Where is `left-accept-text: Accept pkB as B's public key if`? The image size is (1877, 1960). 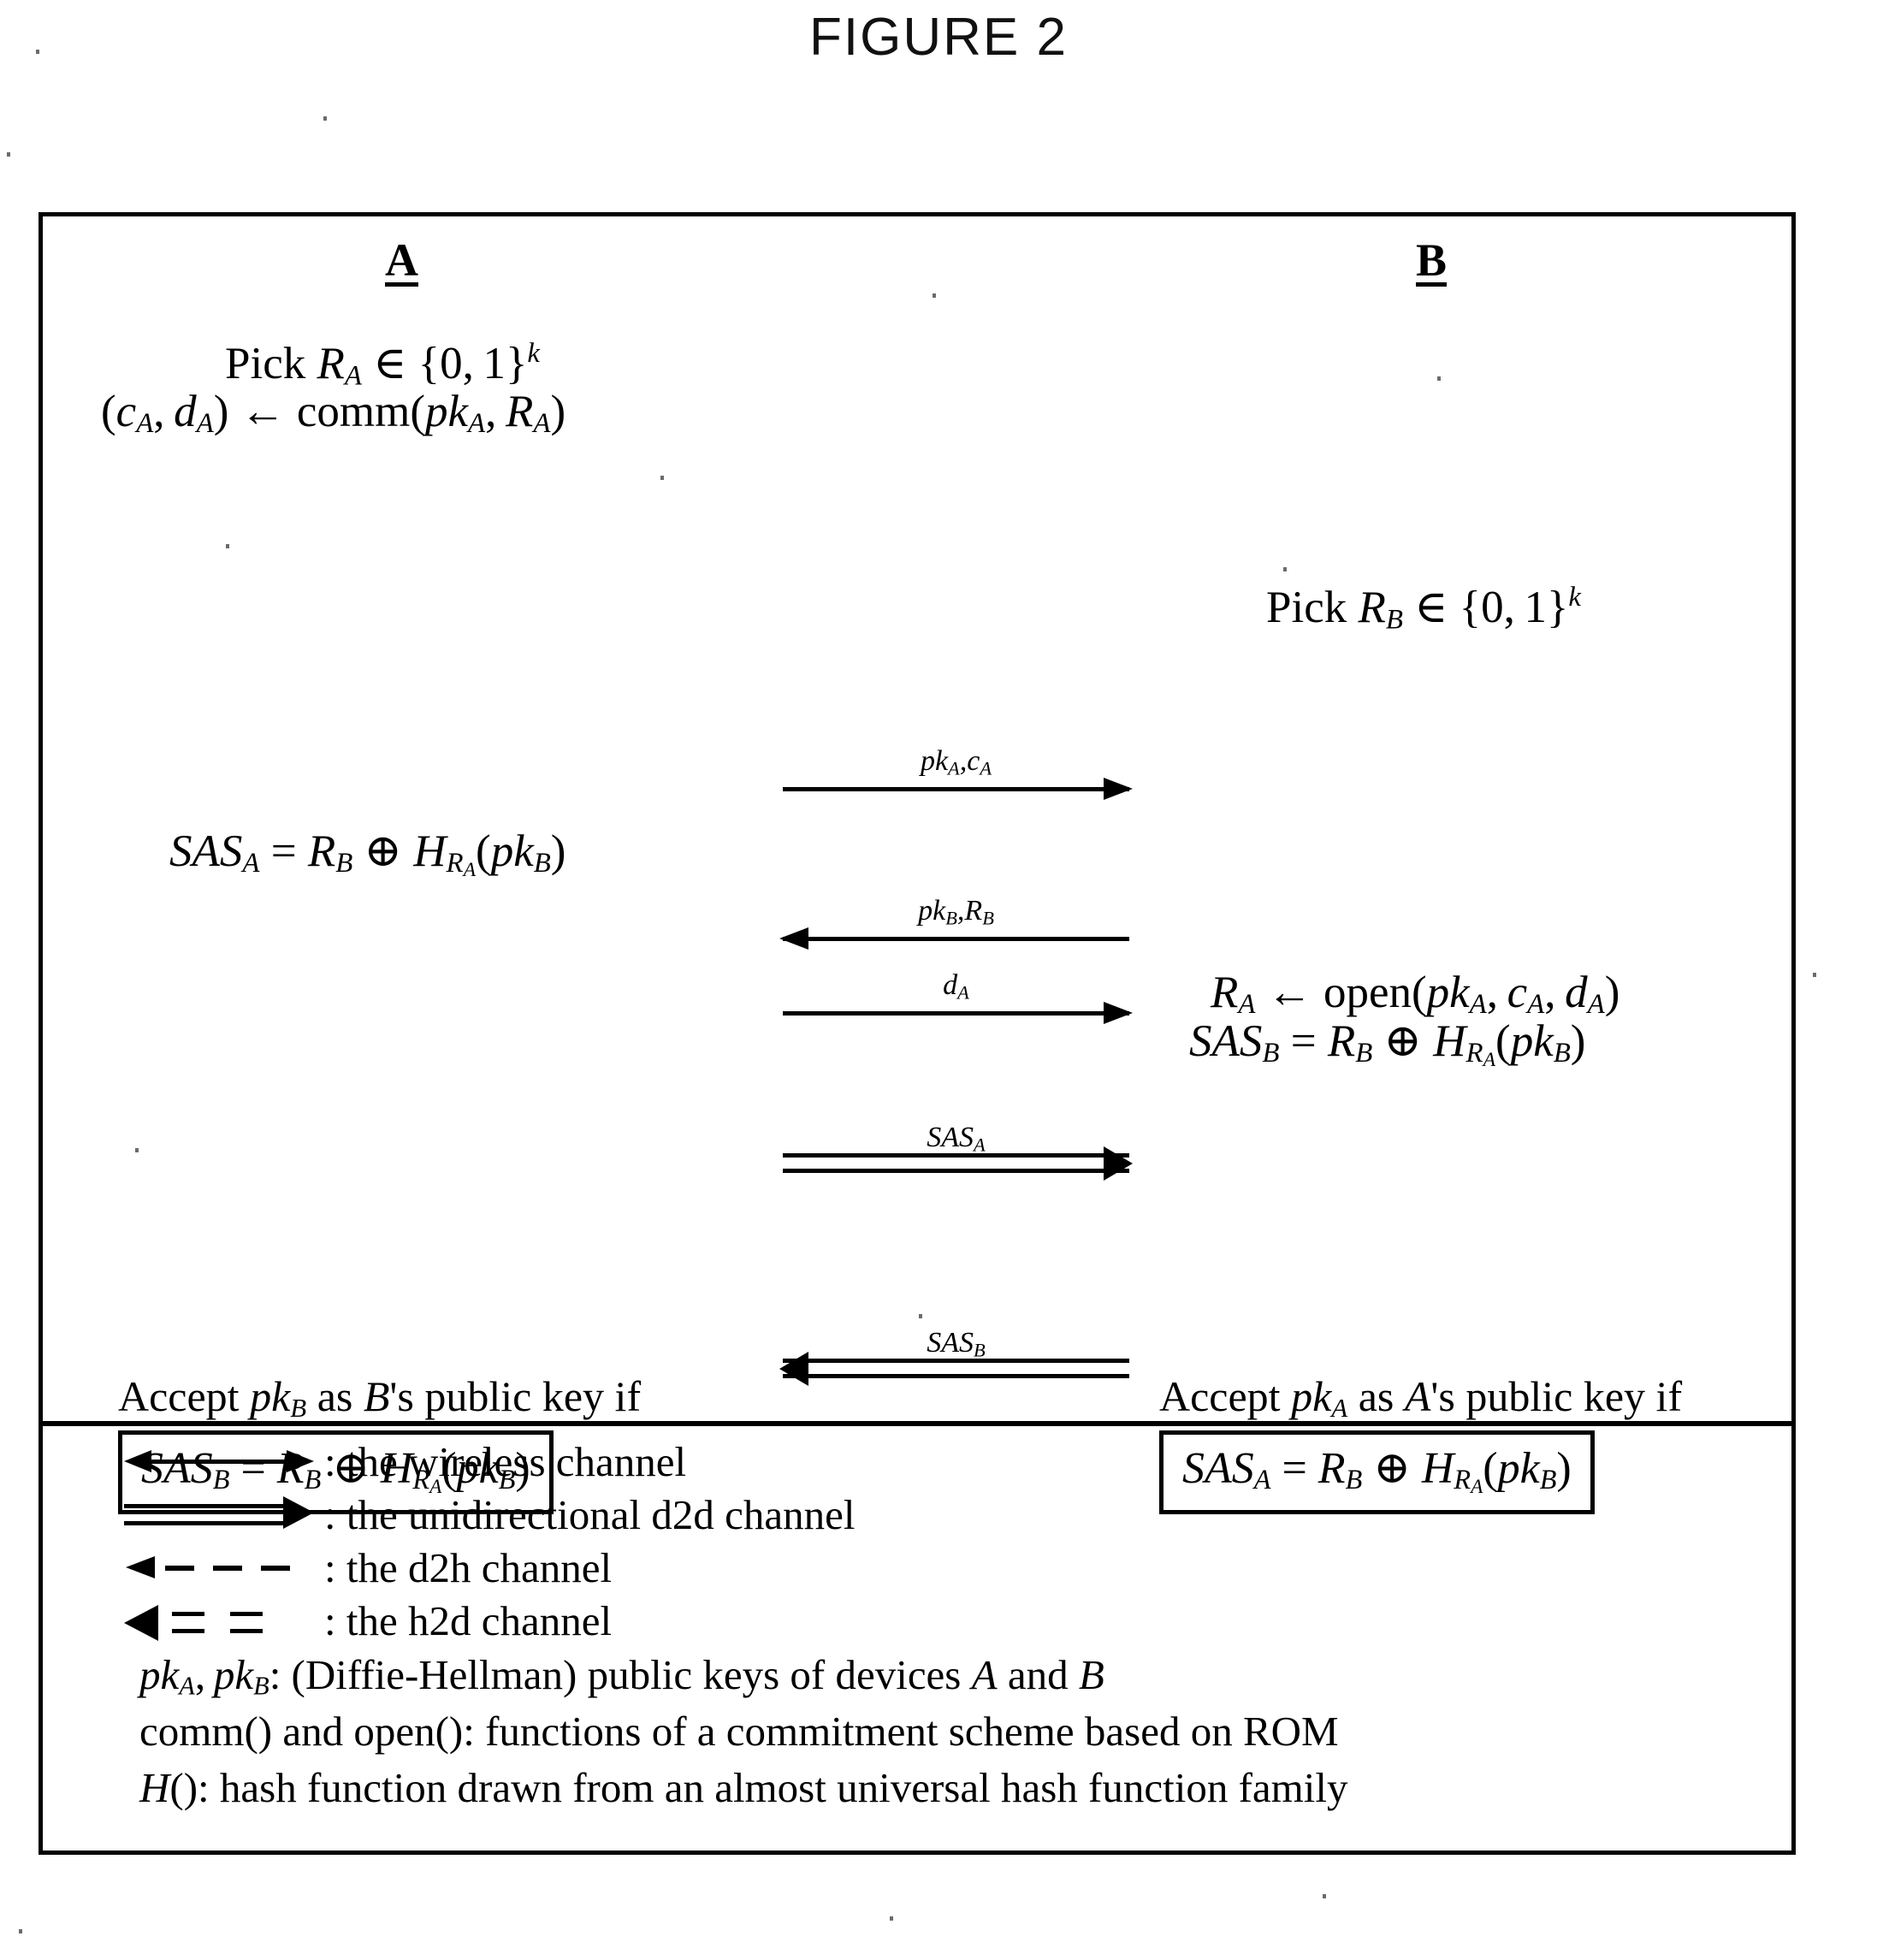 left-accept-text: Accept pkB as B's public key if is located at coordinates (380, 1397).